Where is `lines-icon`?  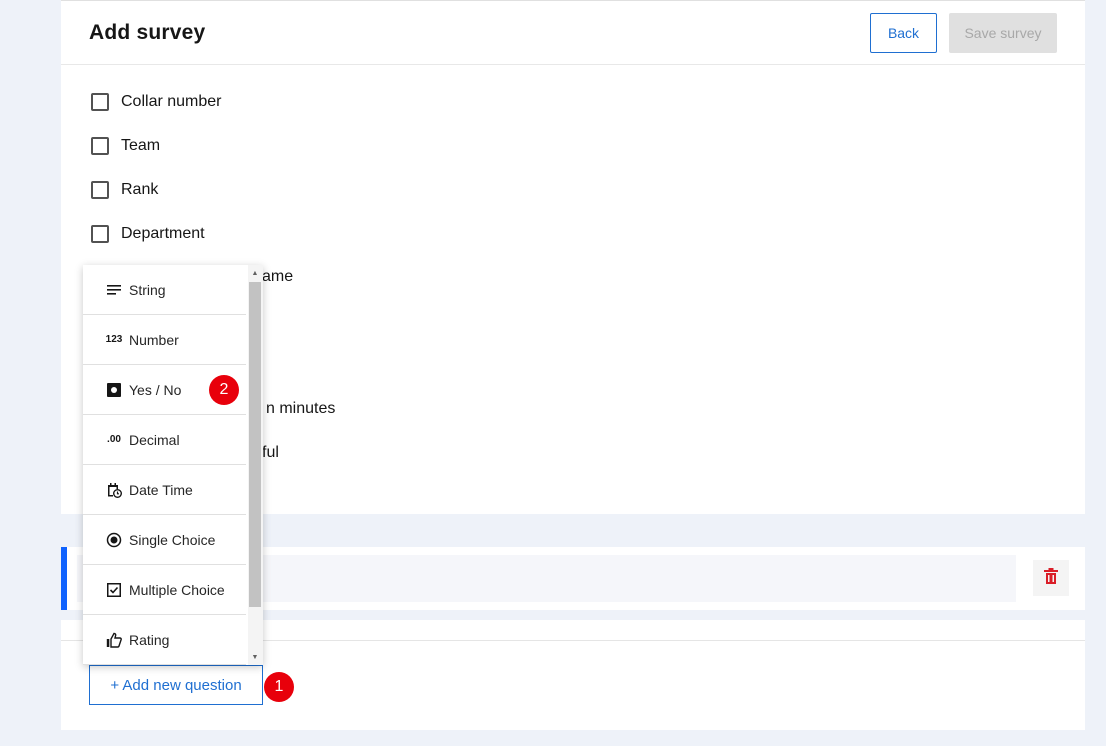
lines-icon is located at coordinates (114, 290).